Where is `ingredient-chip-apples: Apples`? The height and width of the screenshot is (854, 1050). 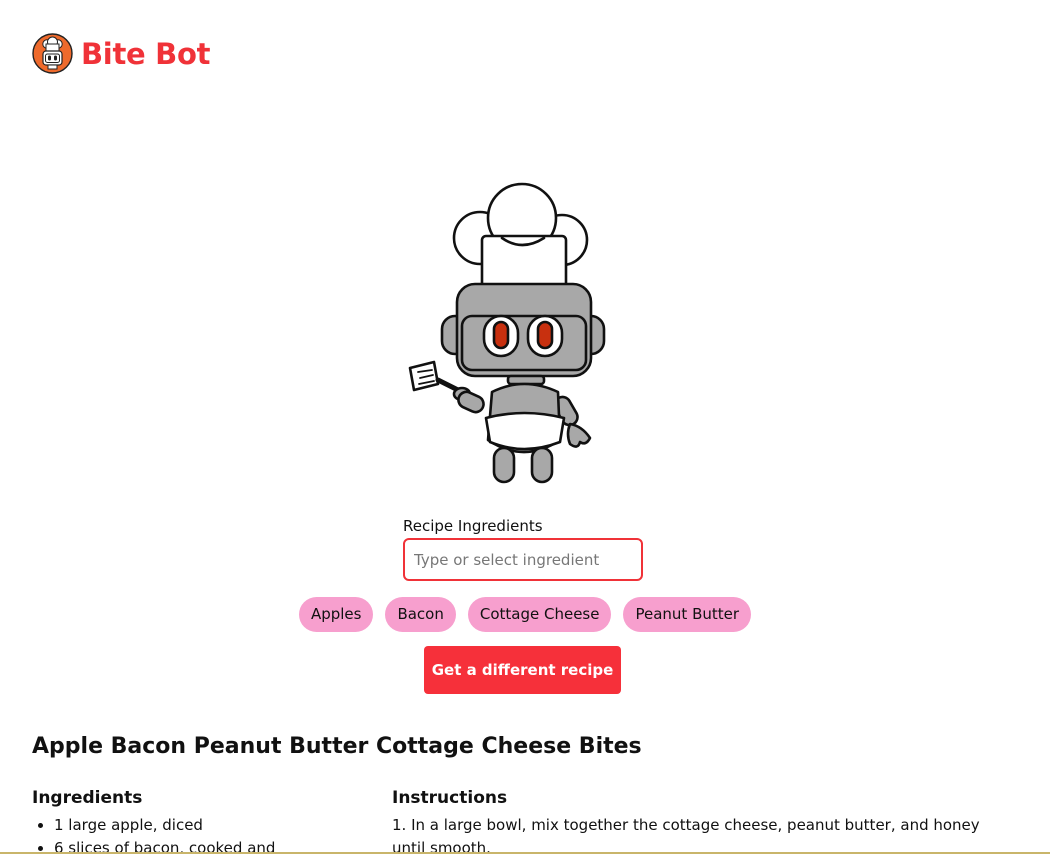 ingredient-chip-apples: Apples is located at coordinates (336, 614).